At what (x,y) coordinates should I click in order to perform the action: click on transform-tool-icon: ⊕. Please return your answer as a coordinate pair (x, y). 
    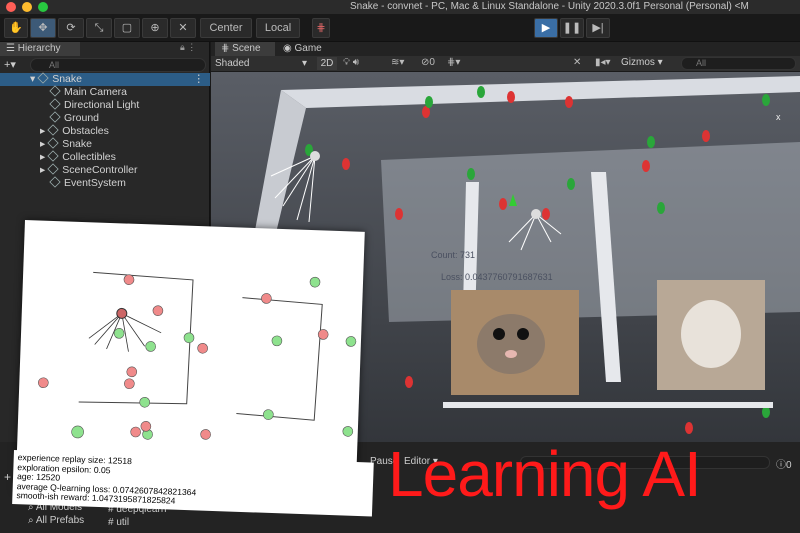
    Looking at the image, I should click on (155, 28).